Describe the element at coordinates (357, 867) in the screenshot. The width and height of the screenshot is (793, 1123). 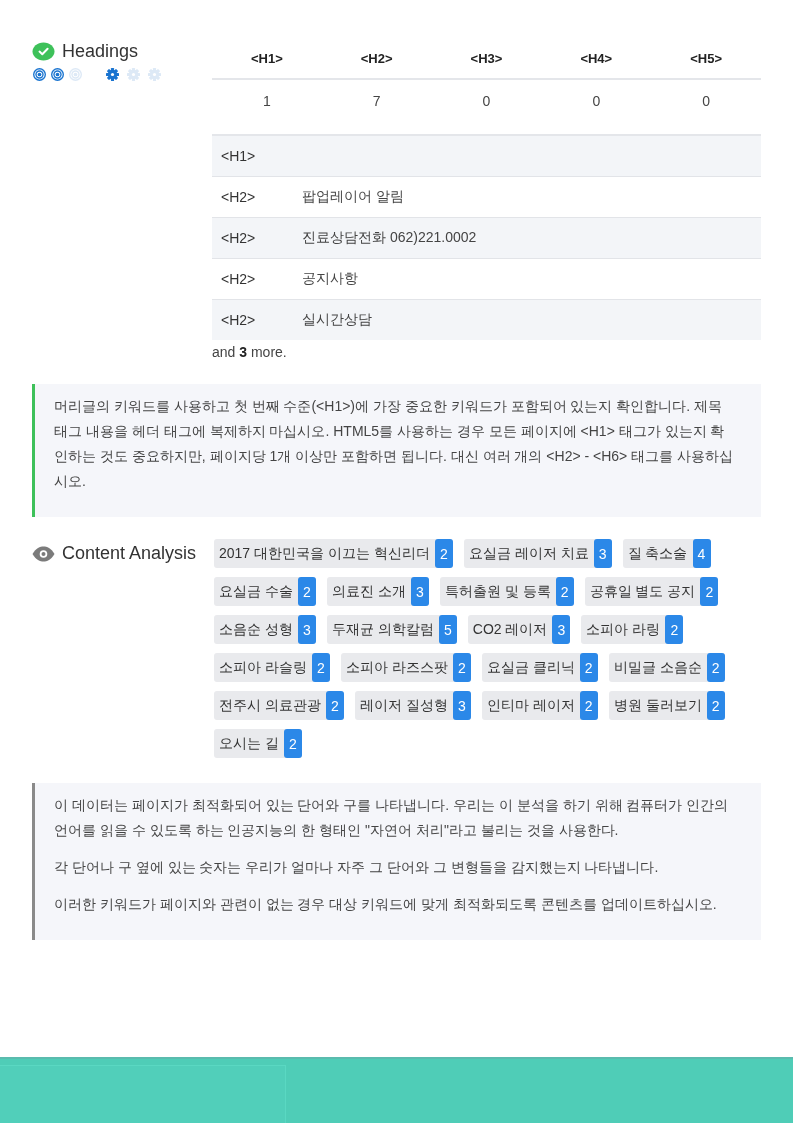
I see `info-text: 각 단어나 구 옆에 있는 숫자는 우리가 얼마나 자주 그 단어와 그 변형들을 감지했는지 나타냅니다.` at that location.